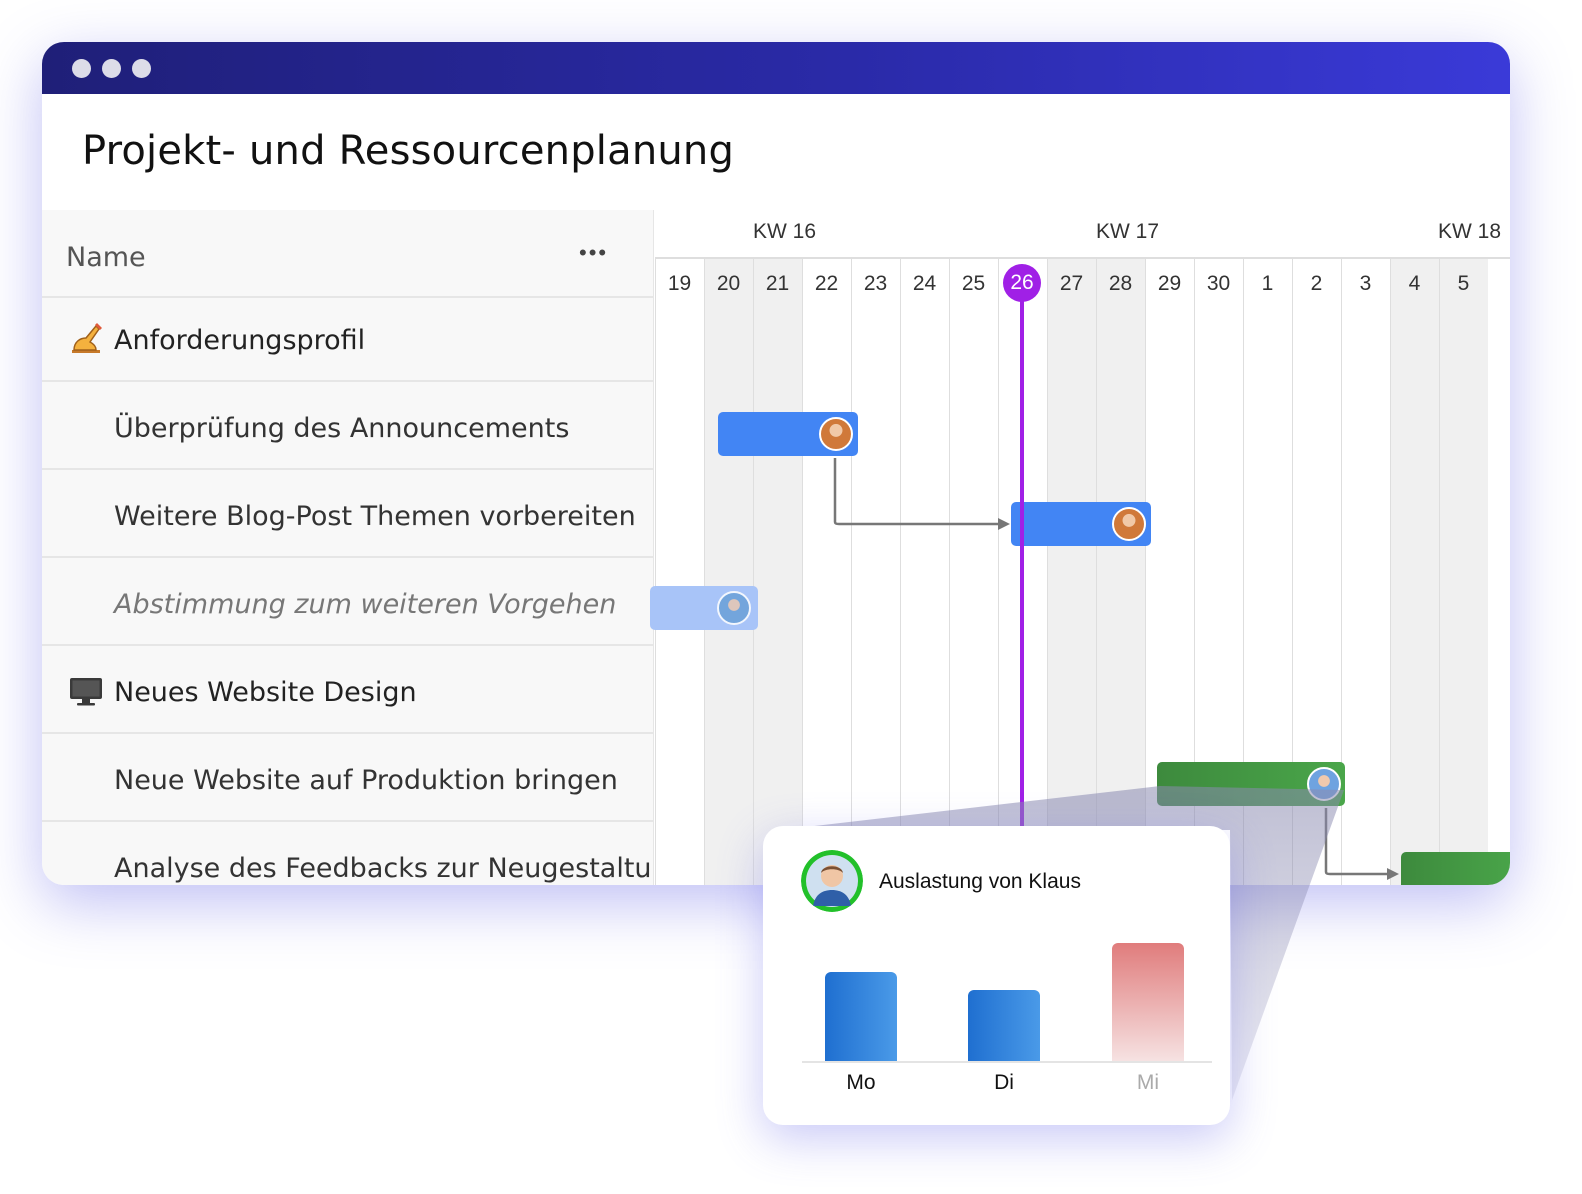 This screenshot has width=1582, height=1194. I want to click on chart-category-label: Mi, so click(1148, 1082).